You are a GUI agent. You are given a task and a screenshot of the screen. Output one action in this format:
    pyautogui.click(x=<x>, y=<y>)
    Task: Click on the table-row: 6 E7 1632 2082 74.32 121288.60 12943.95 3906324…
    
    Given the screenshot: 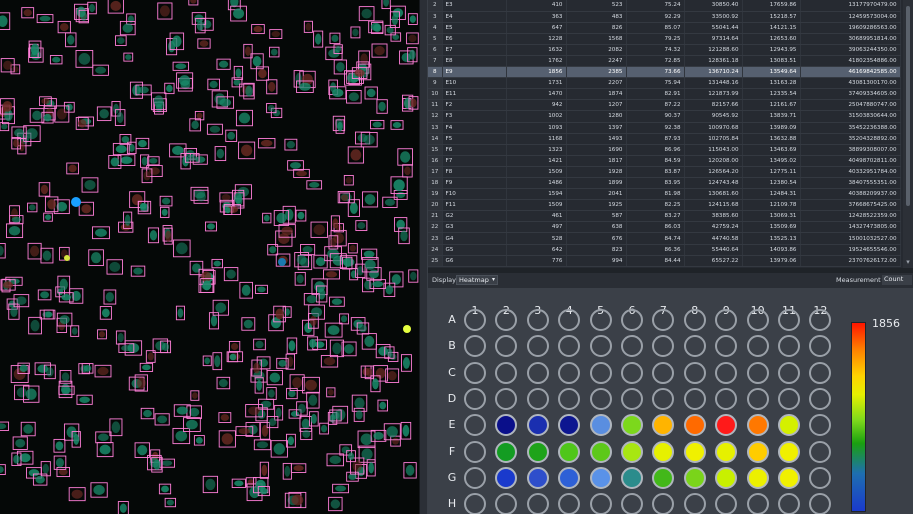 What is the action you would take?
    pyautogui.click(x=664, y=50)
    